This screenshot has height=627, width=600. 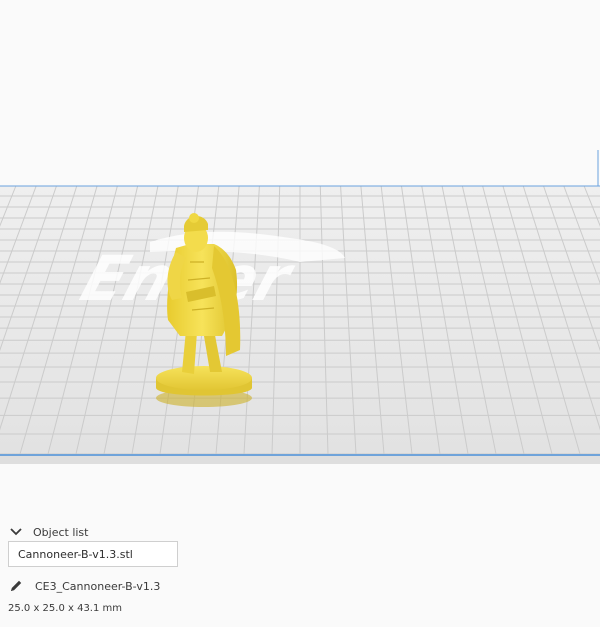 I want to click on object-dimensions: 25.0 x 25.0 x 43.1 mm, so click(x=65, y=608).